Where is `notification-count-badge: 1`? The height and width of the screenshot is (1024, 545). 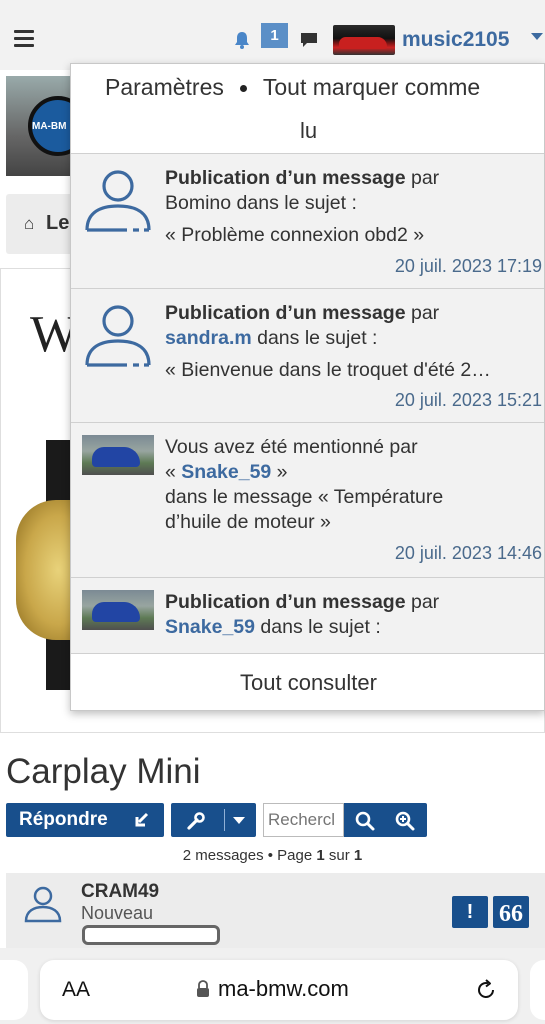 notification-count-badge: 1 is located at coordinates (274, 35).